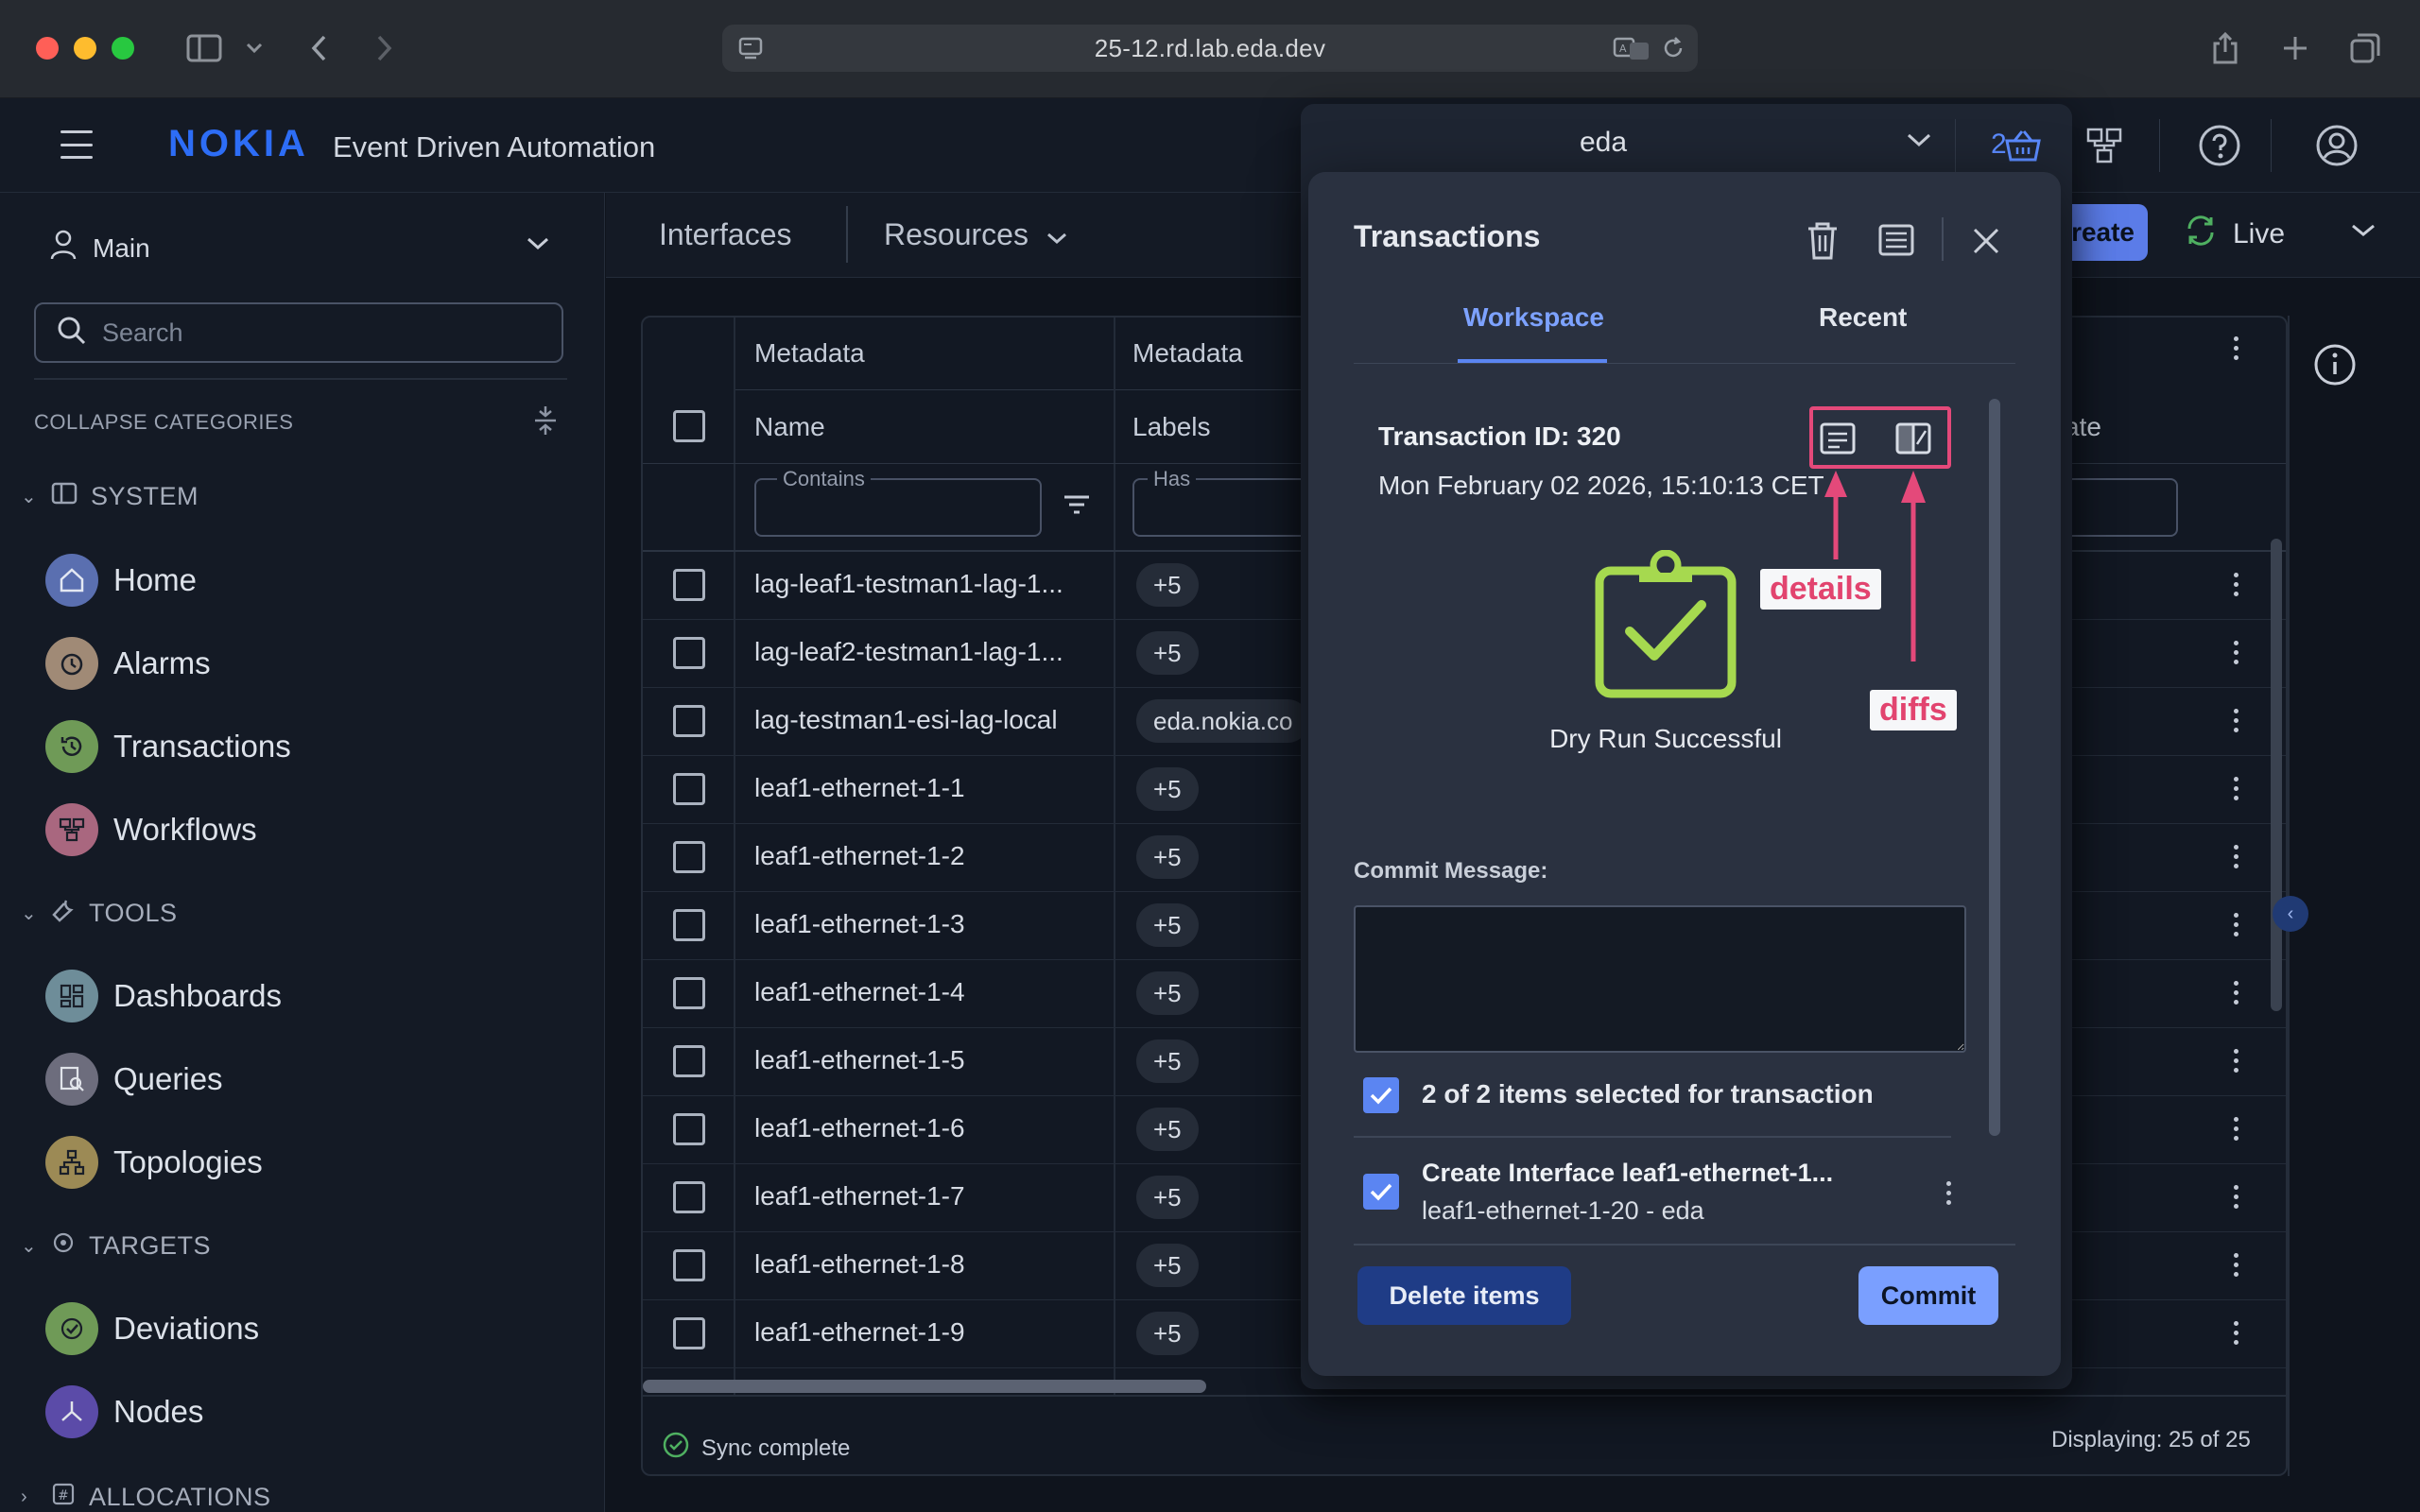  What do you see at coordinates (1994, 767) in the screenshot?
I see `dialog-scrollbar` at bounding box center [1994, 767].